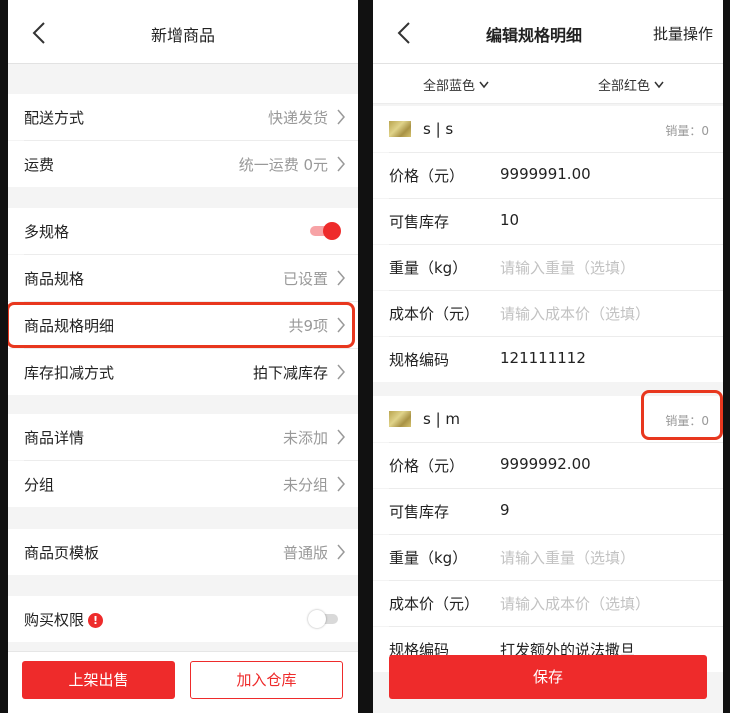  What do you see at coordinates (548, 84) in the screenshot?
I see `filter-bar: 全部蓝色 全部红色` at bounding box center [548, 84].